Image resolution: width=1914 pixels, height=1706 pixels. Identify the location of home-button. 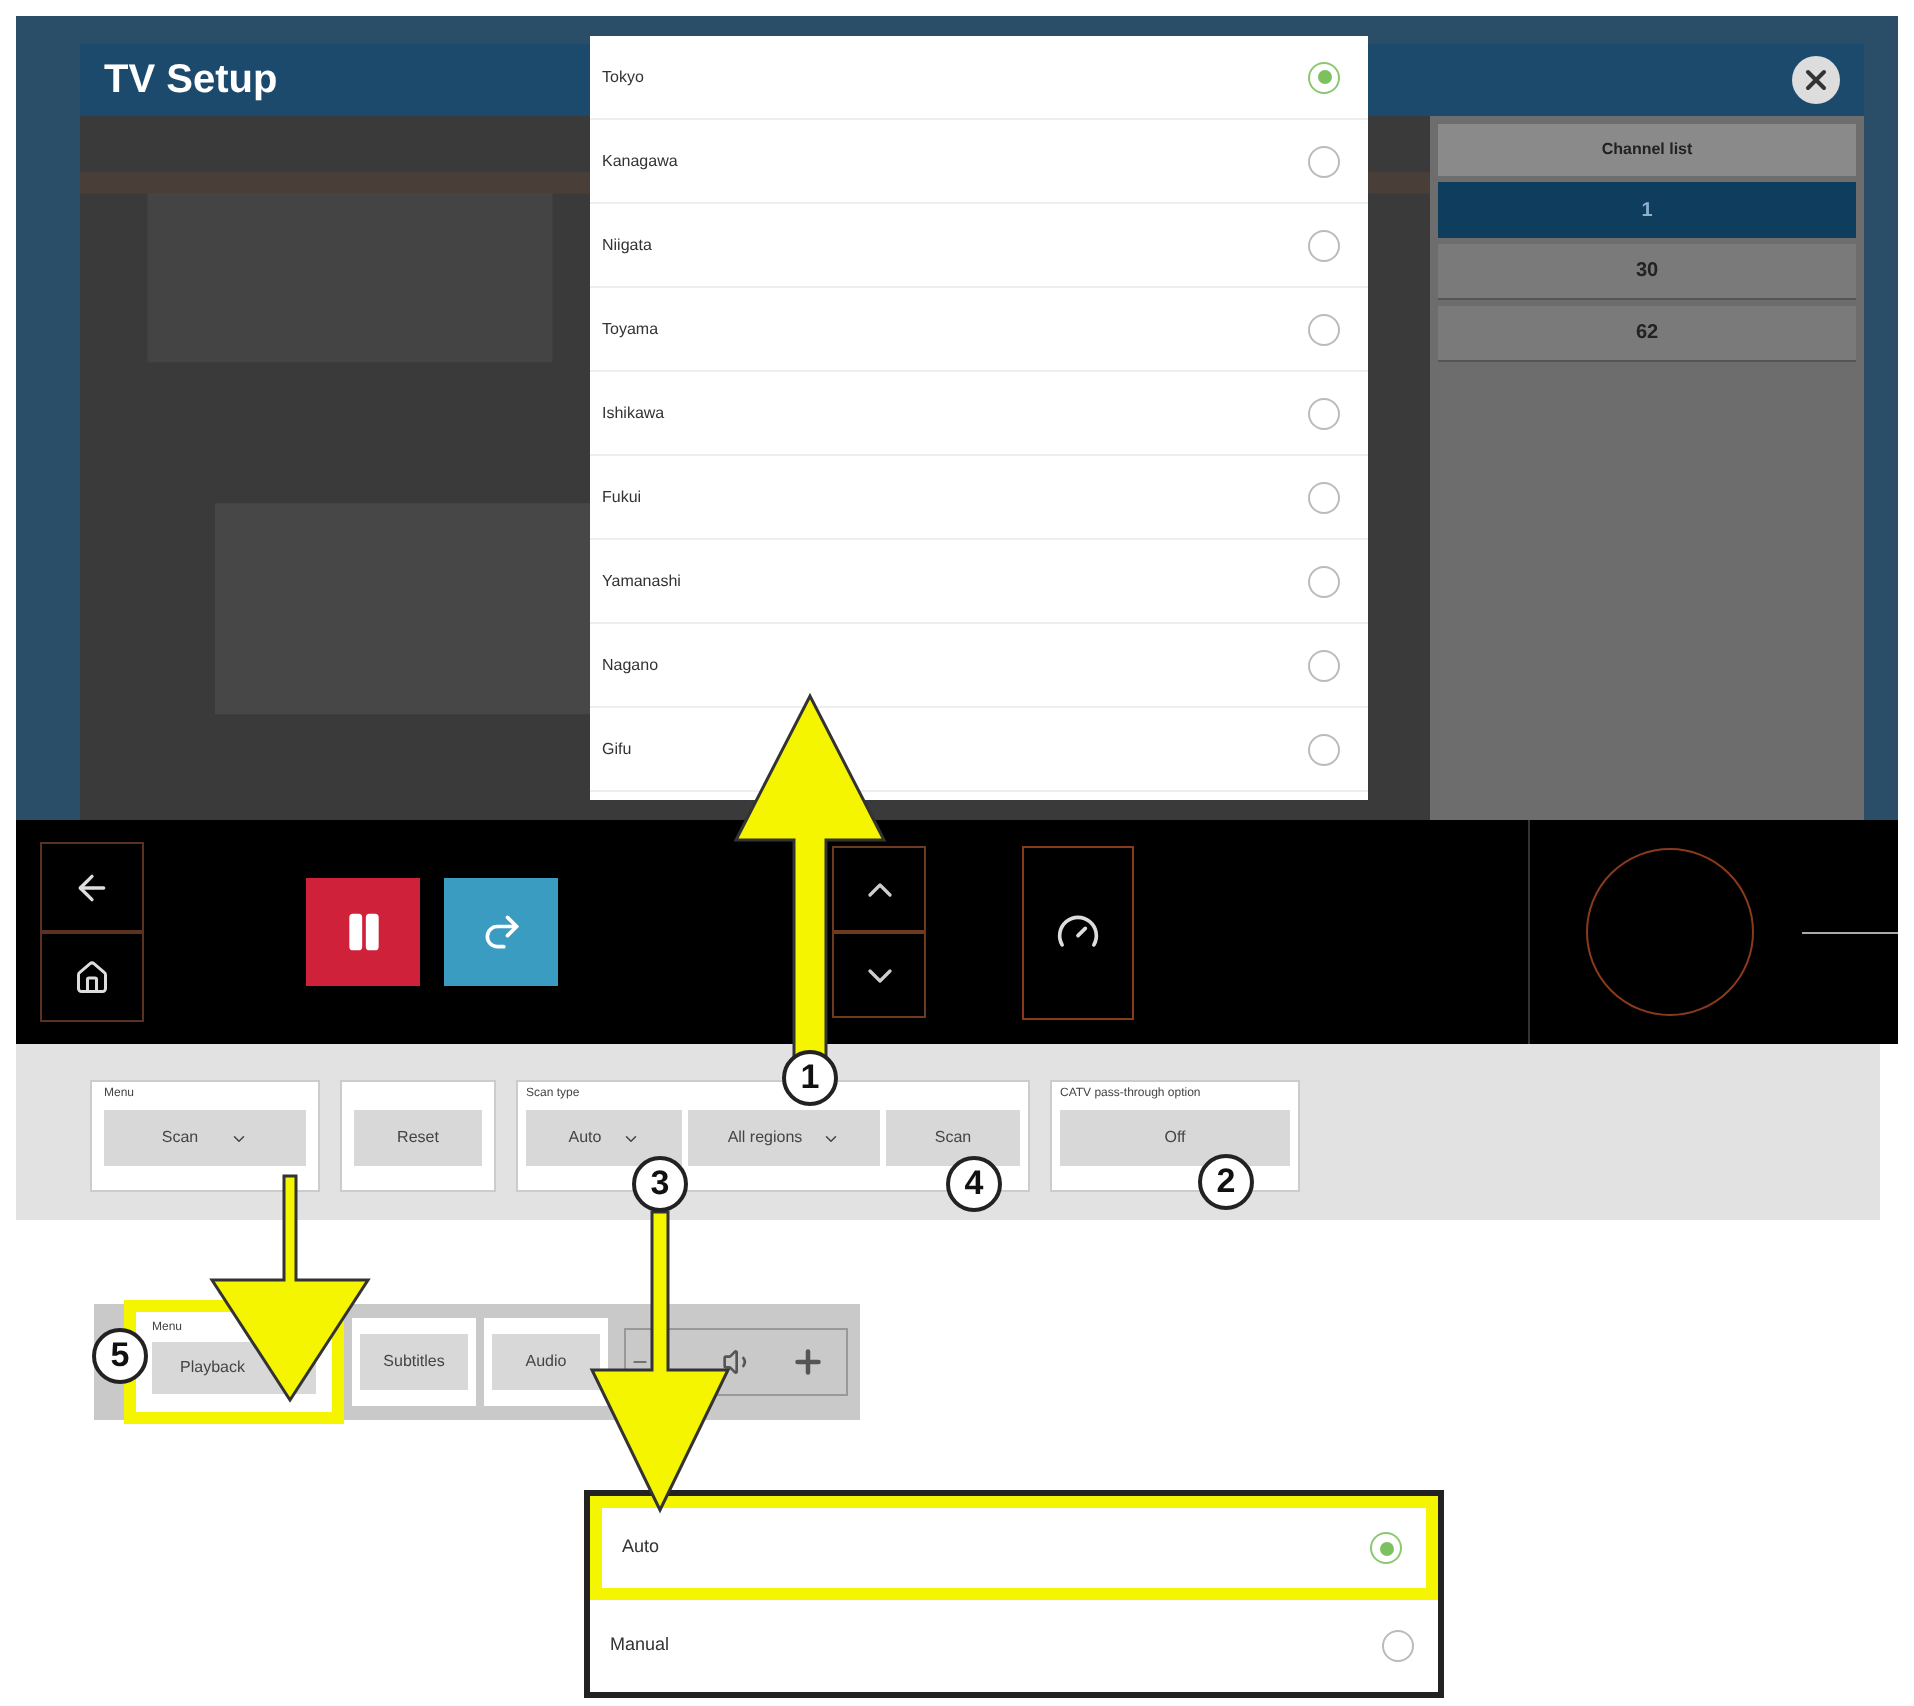
(92, 977).